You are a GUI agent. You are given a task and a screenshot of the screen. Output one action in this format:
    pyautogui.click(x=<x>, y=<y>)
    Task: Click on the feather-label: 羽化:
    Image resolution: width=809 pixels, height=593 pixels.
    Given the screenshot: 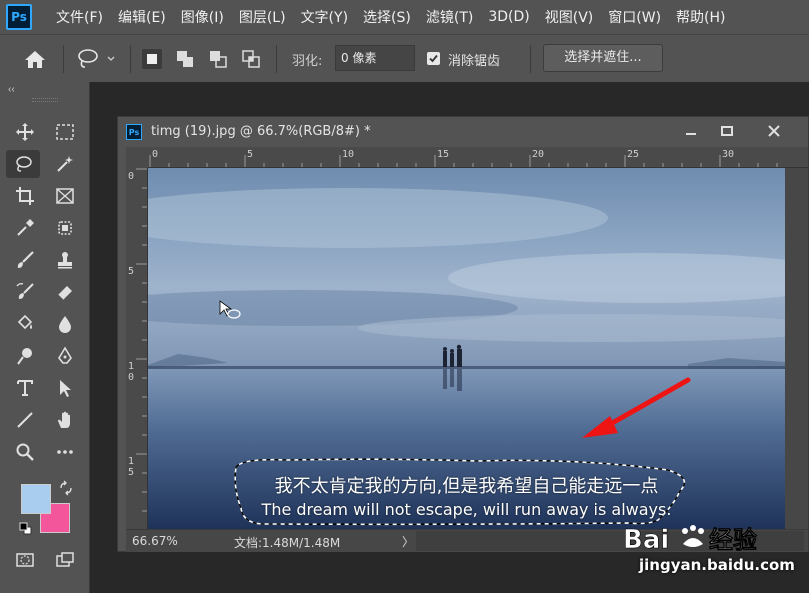 What is the action you would take?
    pyautogui.click(x=307, y=61)
    